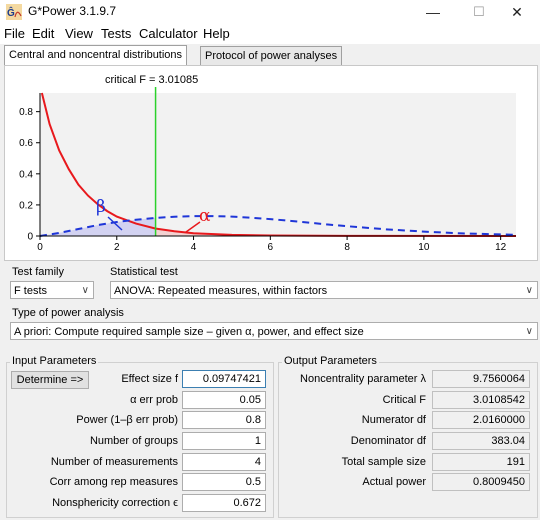  What do you see at coordinates (481, 462) in the screenshot?
I see `total-sample-size-value: 191` at bounding box center [481, 462].